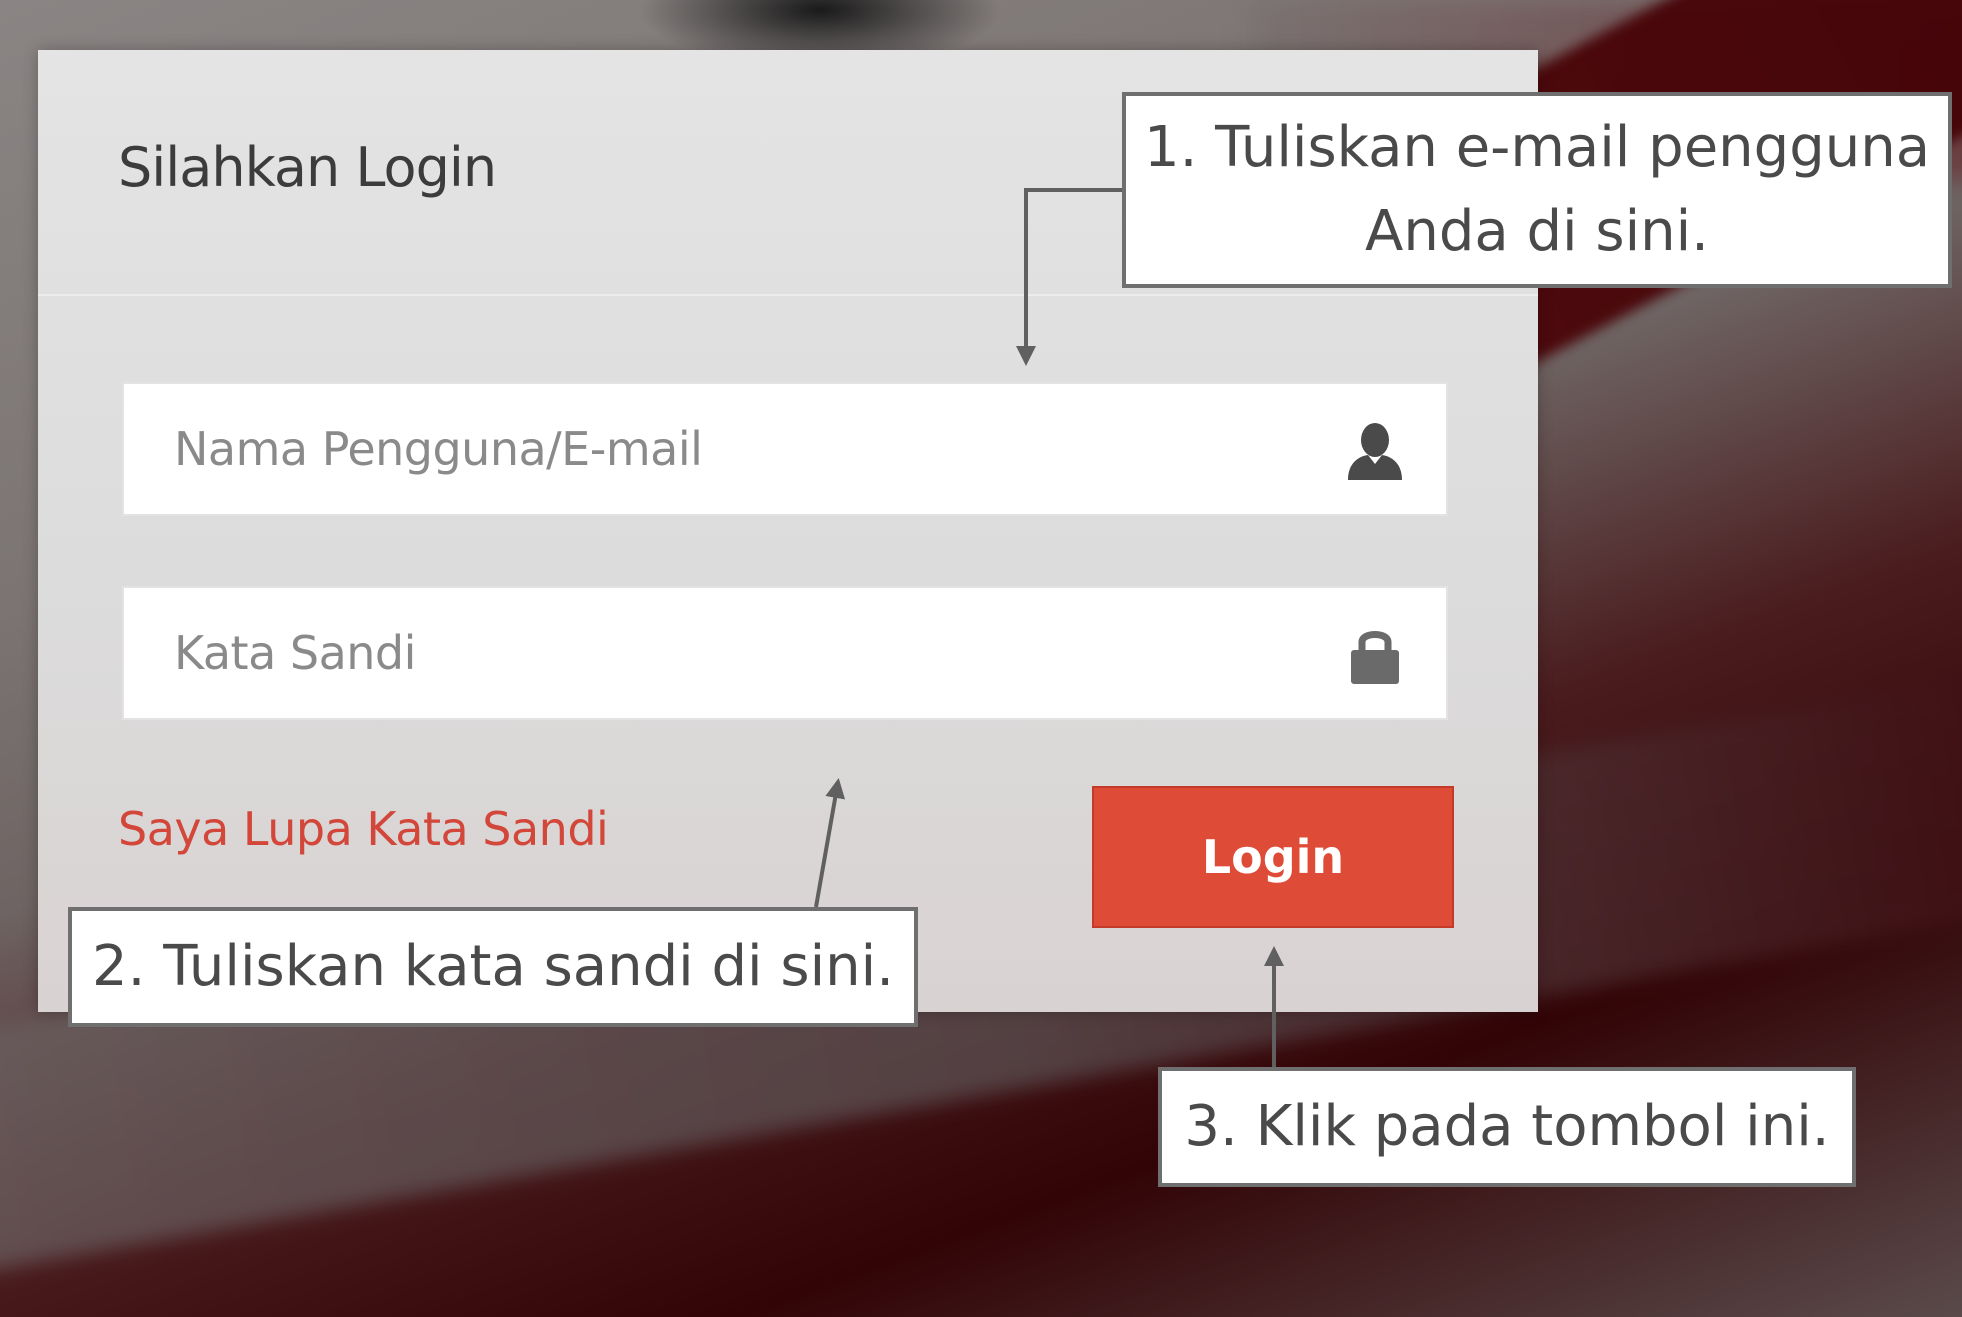 This screenshot has height=1317, width=1962. Describe the element at coordinates (1375, 657) in the screenshot. I see `lock-icon` at that location.